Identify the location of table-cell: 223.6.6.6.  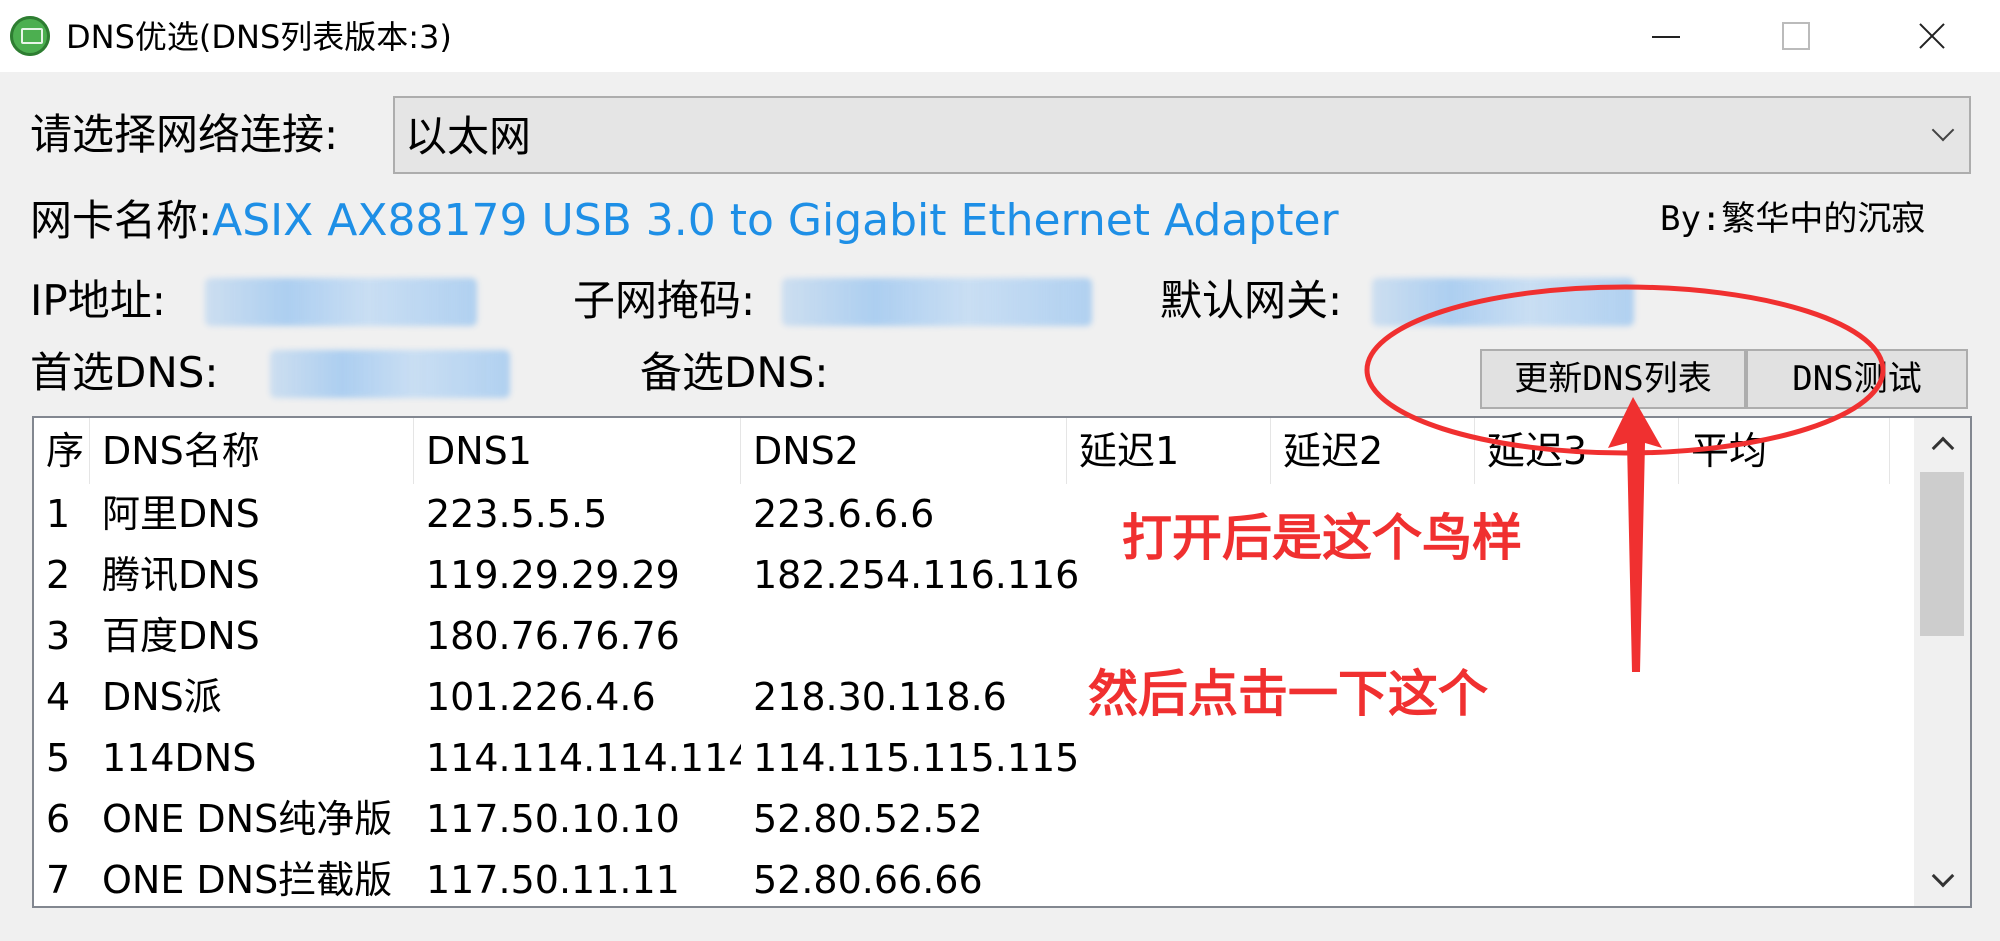
(844, 514).